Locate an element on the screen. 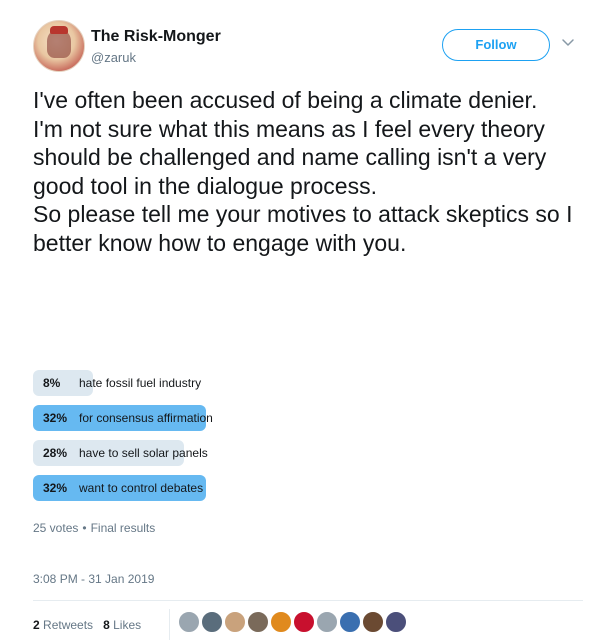  likes-label: Likes is located at coordinates (127, 625).